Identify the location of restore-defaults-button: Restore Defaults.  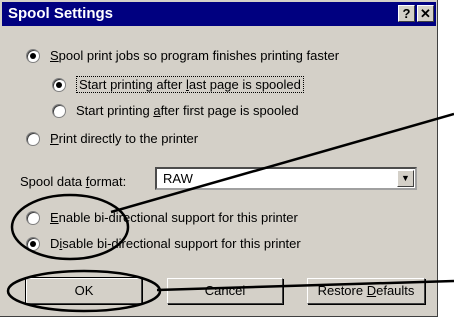
(366, 291).